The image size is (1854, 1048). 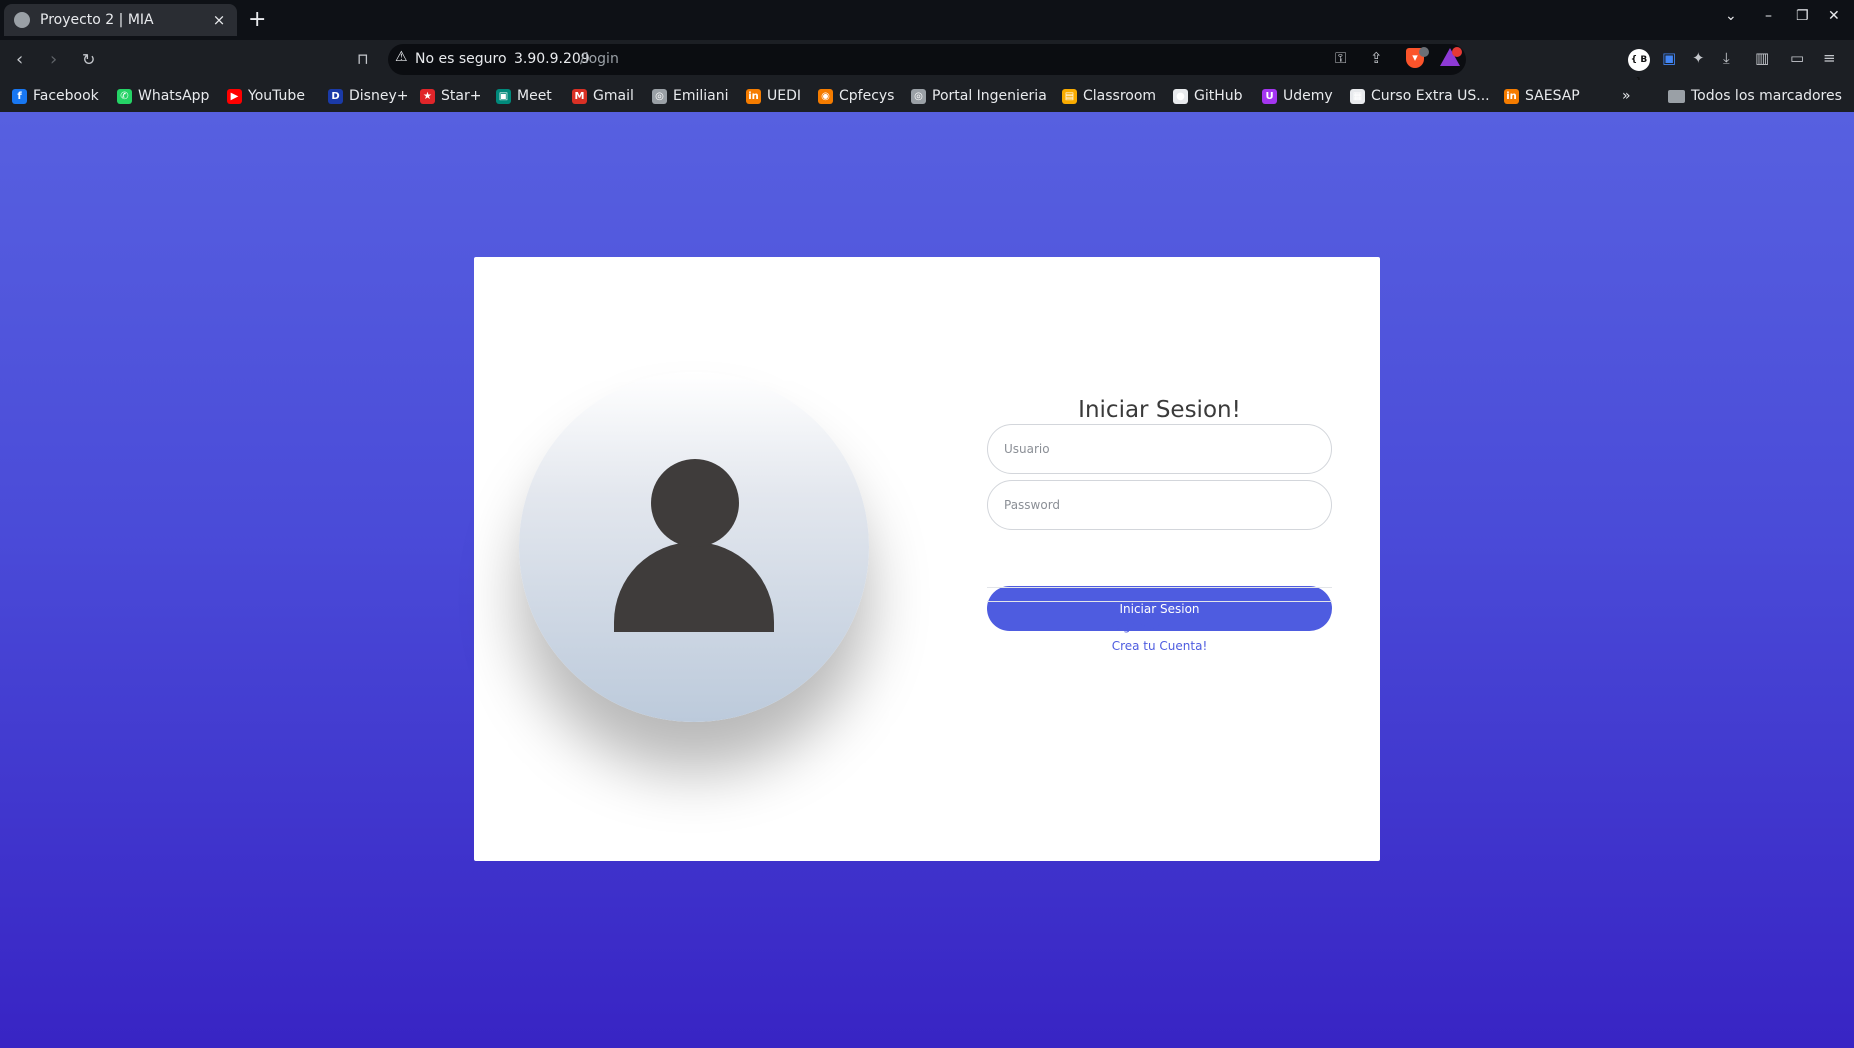 What do you see at coordinates (1766, 96) in the screenshot?
I see `all-bookmarks-label: Todos los marcadores` at bounding box center [1766, 96].